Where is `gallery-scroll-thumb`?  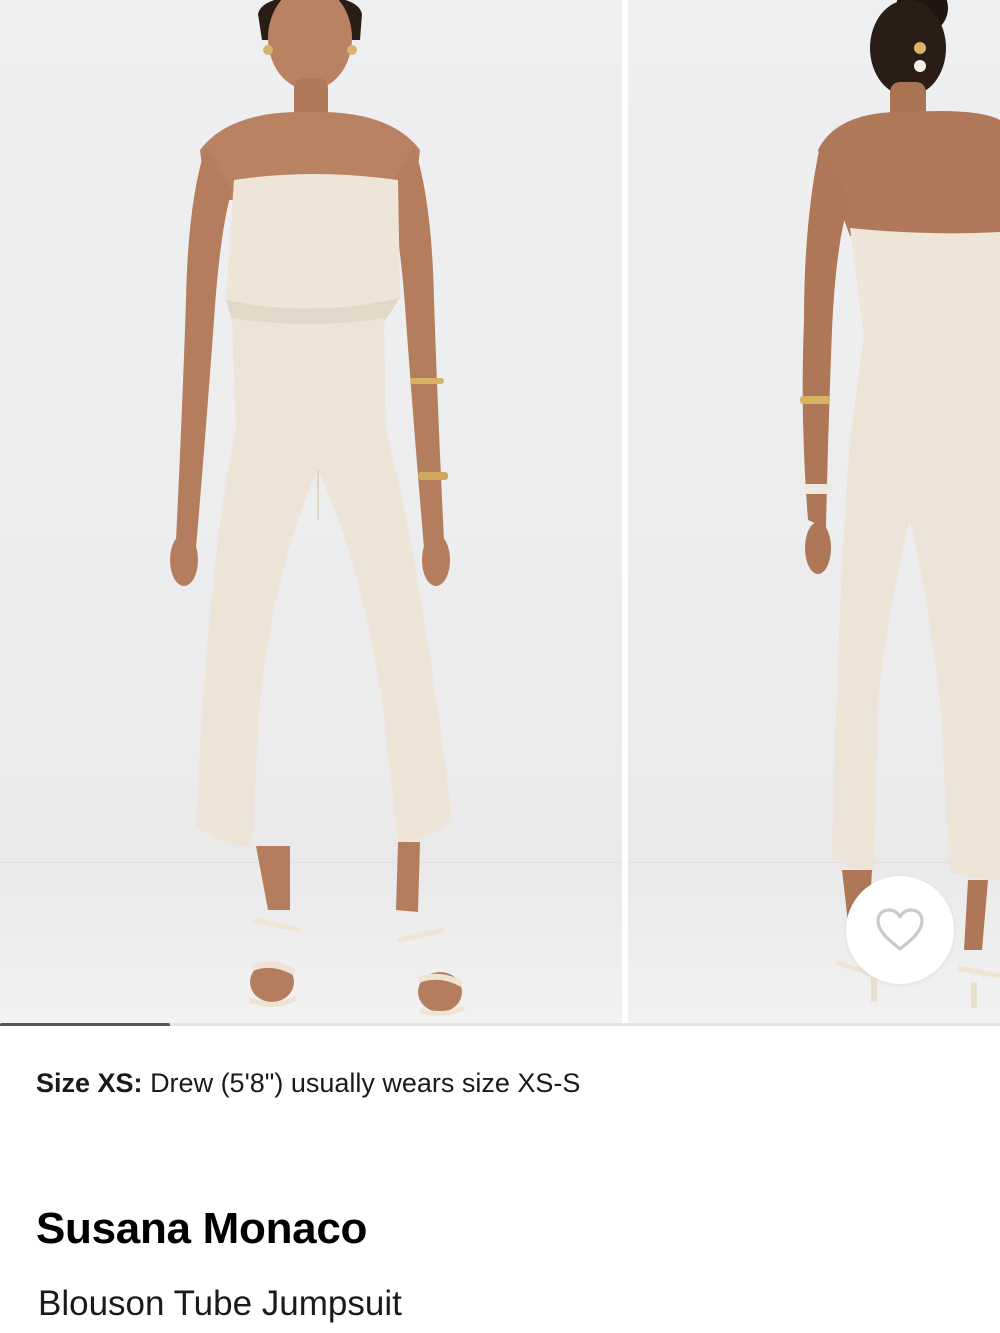 gallery-scroll-thumb is located at coordinates (85, 1024).